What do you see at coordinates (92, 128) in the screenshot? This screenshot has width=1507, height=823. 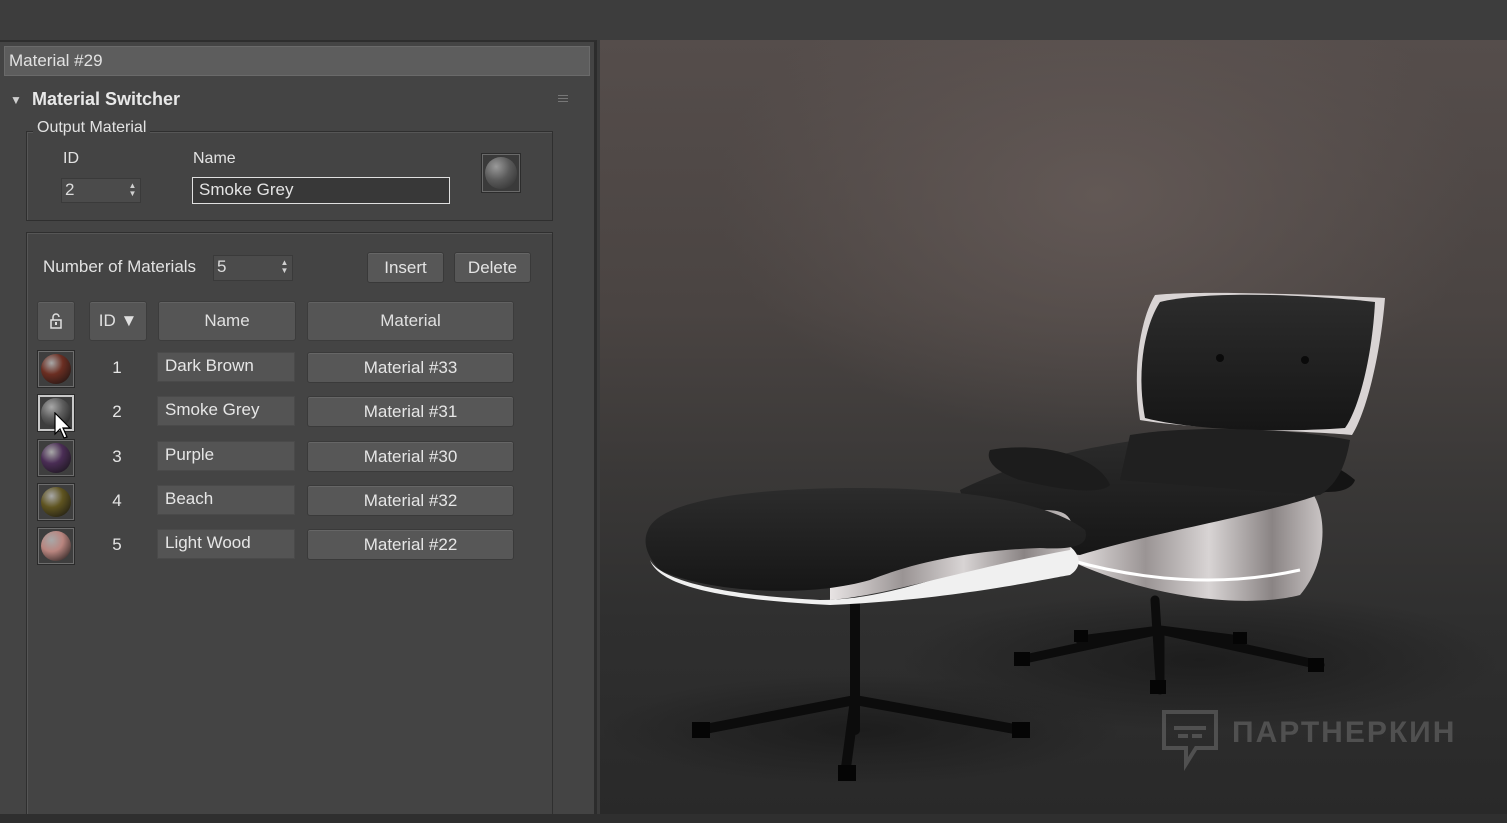 I see `output-material-legend: Output Material` at bounding box center [92, 128].